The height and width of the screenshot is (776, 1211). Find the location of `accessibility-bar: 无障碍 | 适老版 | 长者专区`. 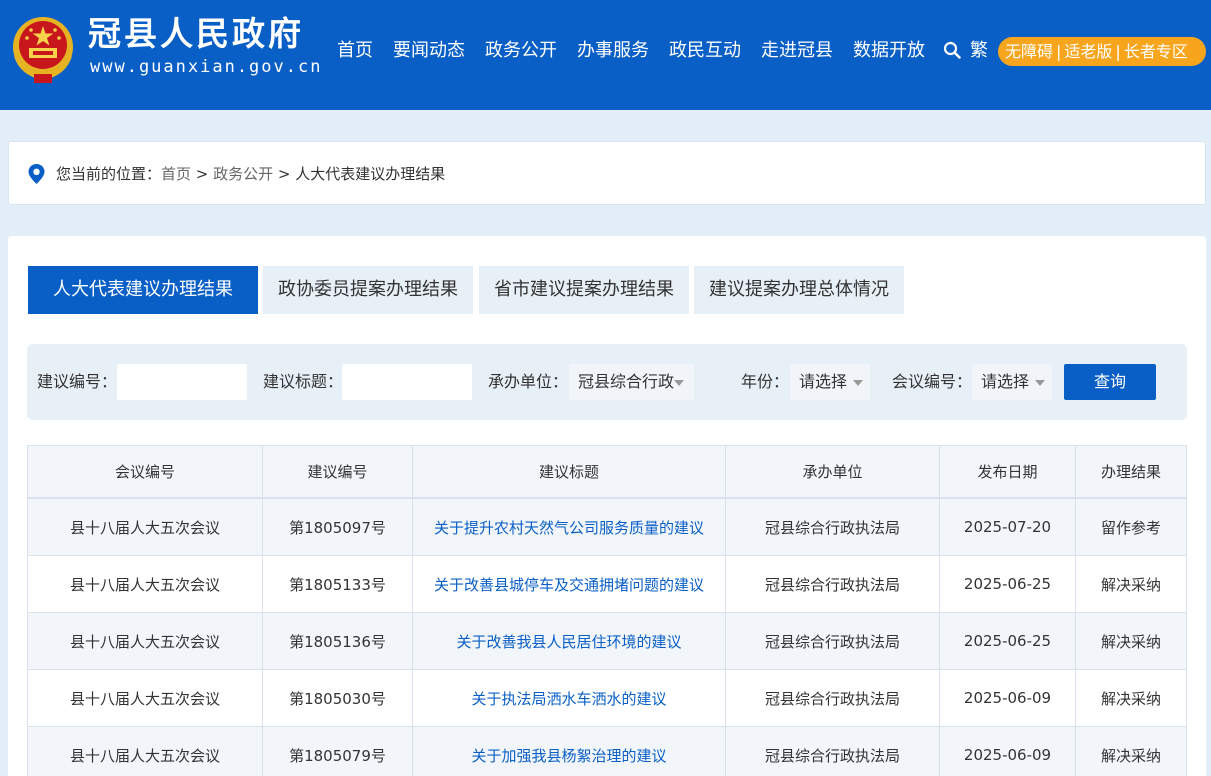

accessibility-bar: 无障碍 | 适老版 | 长者专区 is located at coordinates (1102, 51).